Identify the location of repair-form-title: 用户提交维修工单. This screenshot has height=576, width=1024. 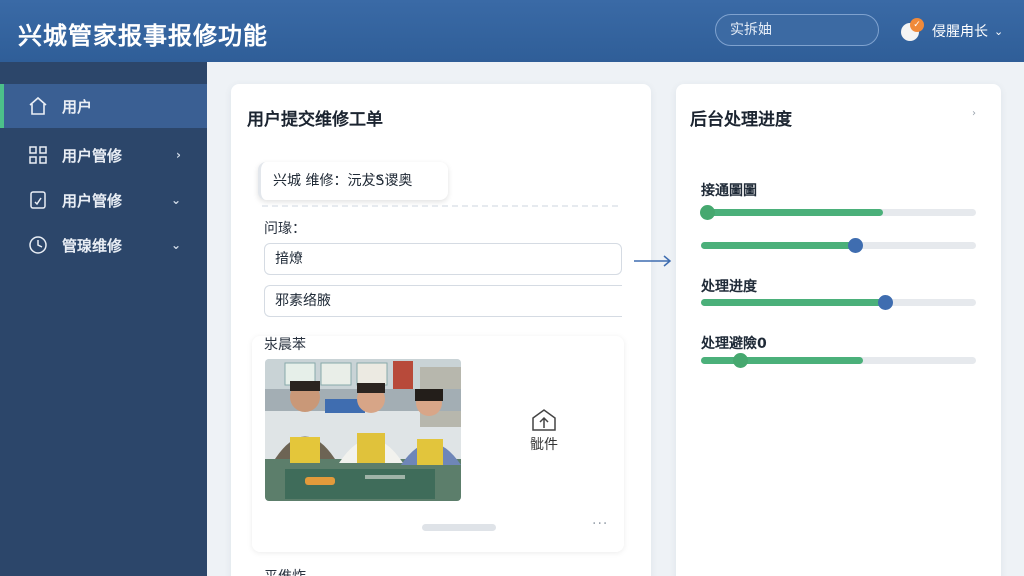
(315, 120).